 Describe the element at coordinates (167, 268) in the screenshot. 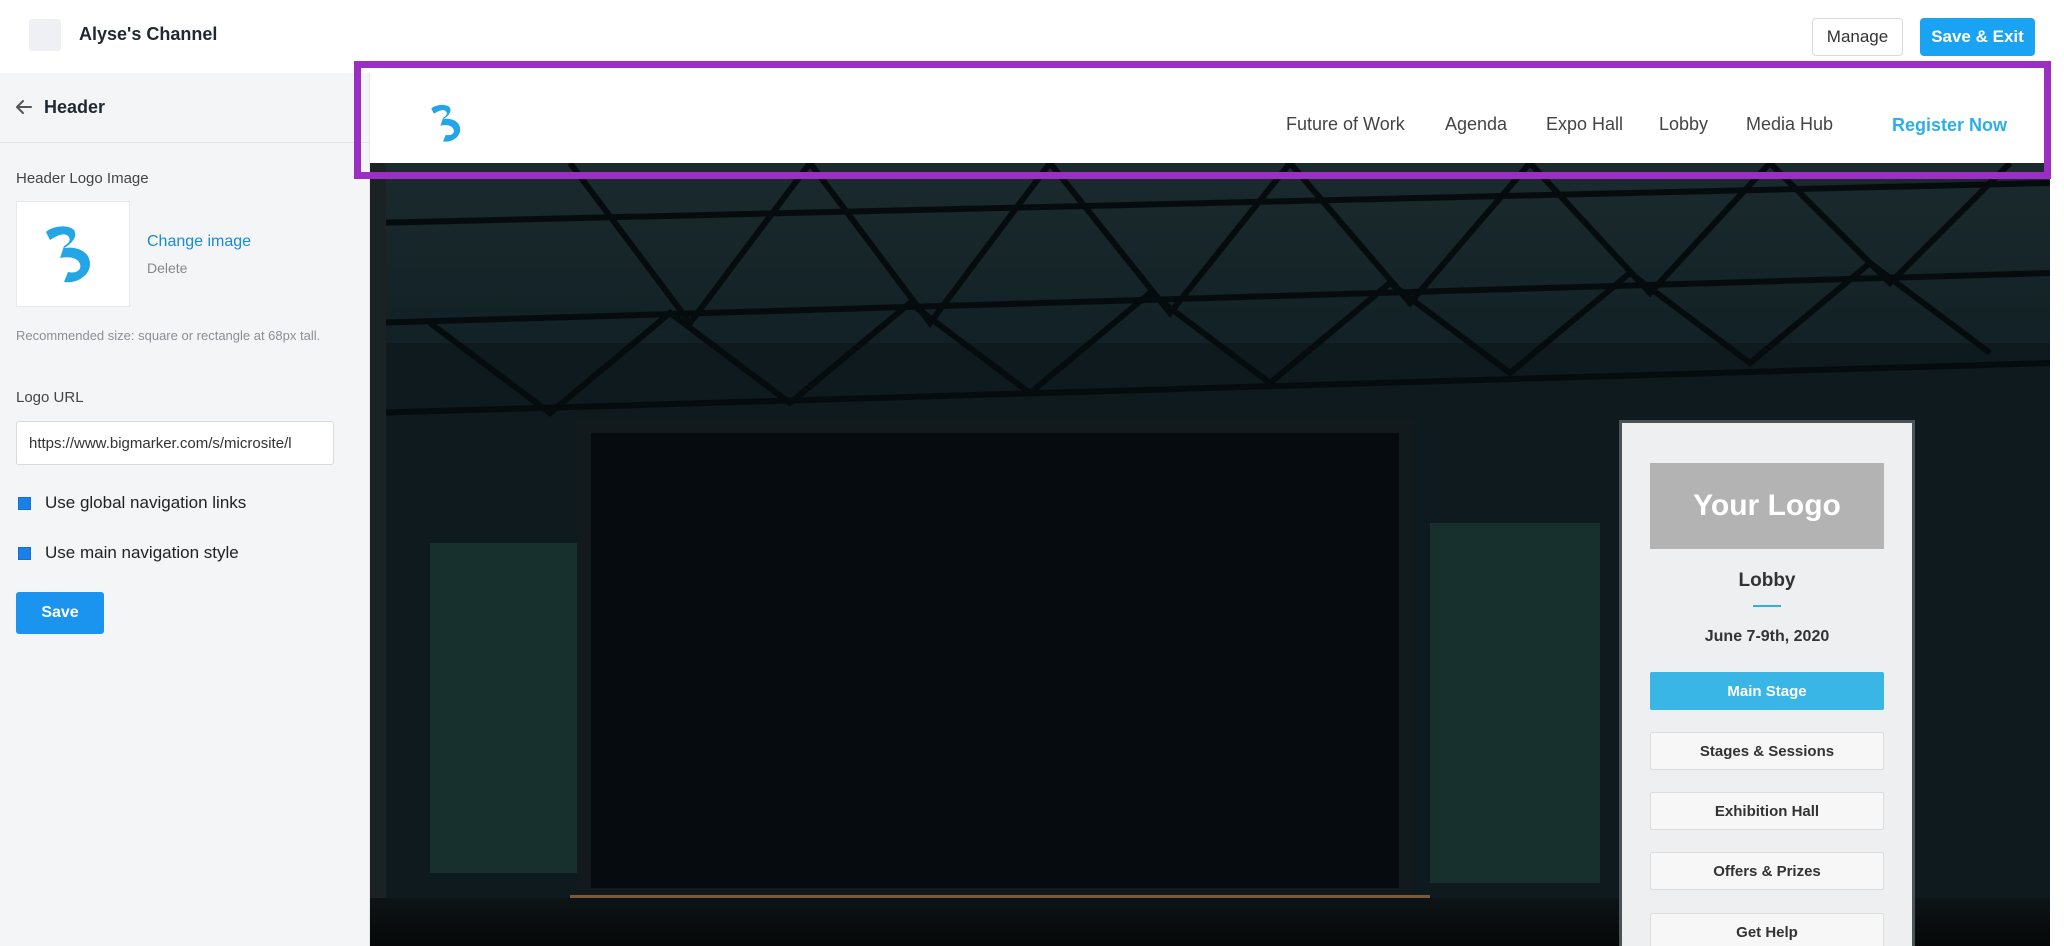

I see `delete-image-link: Delete` at that location.